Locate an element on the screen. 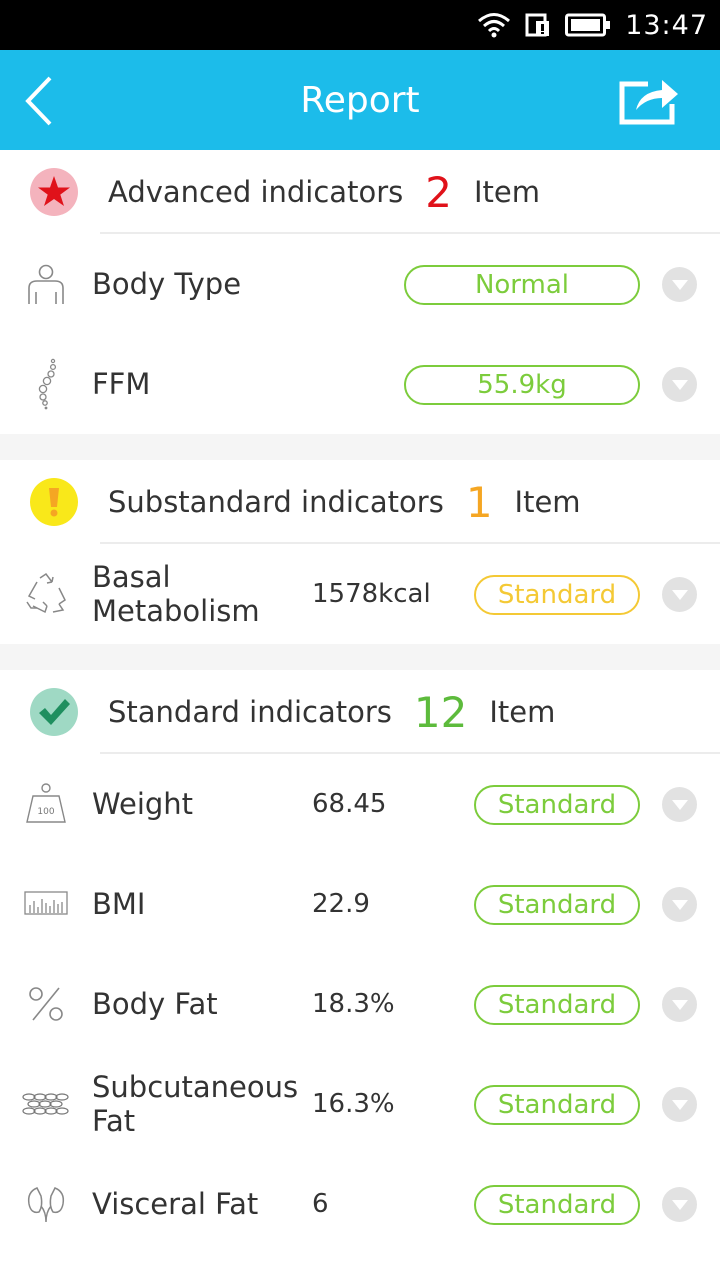 The image size is (720, 1280). spine-icon is located at coordinates (46, 384).